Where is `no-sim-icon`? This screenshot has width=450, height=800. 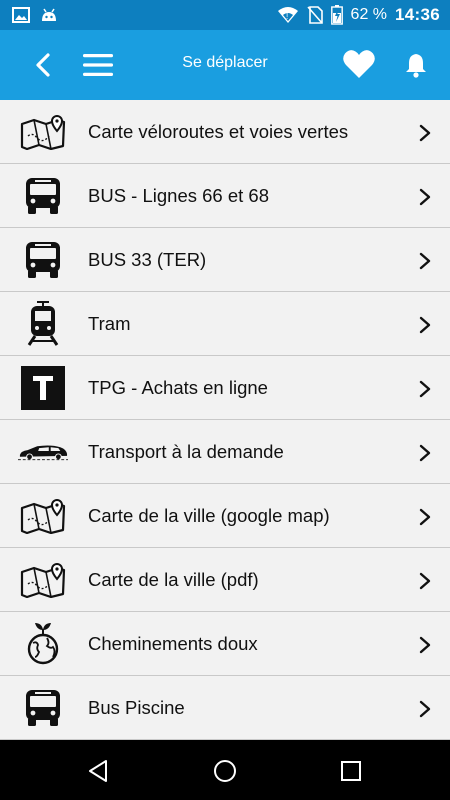
no-sim-icon is located at coordinates (314, 15).